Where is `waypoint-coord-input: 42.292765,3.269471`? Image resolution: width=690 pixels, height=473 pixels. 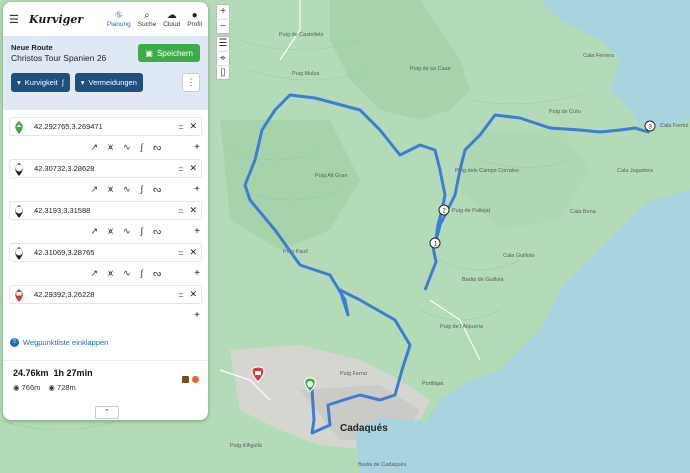
waypoint-coord-input: 42.292765,3.269471 is located at coordinates (106, 126).